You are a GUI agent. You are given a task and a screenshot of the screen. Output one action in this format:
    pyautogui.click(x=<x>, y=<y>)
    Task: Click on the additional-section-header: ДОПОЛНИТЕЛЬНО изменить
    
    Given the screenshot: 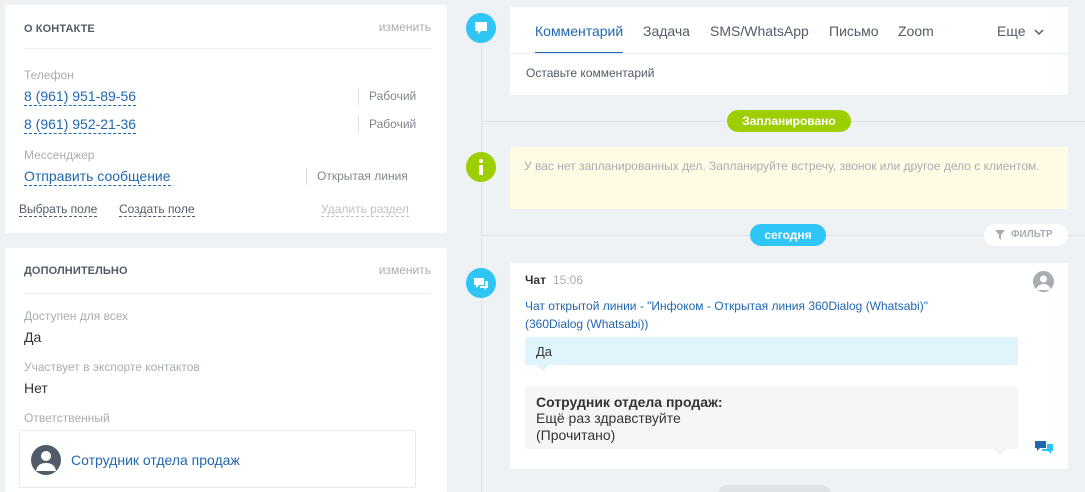 What is the action you would take?
    pyautogui.click(x=227, y=271)
    